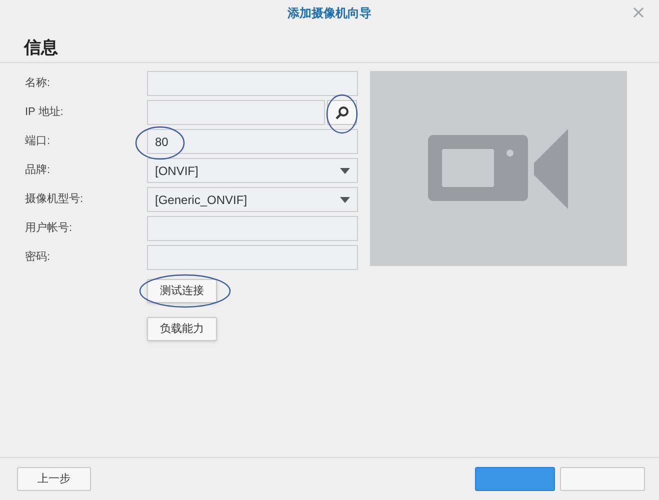  I want to click on back-button: 上一步, so click(54, 479).